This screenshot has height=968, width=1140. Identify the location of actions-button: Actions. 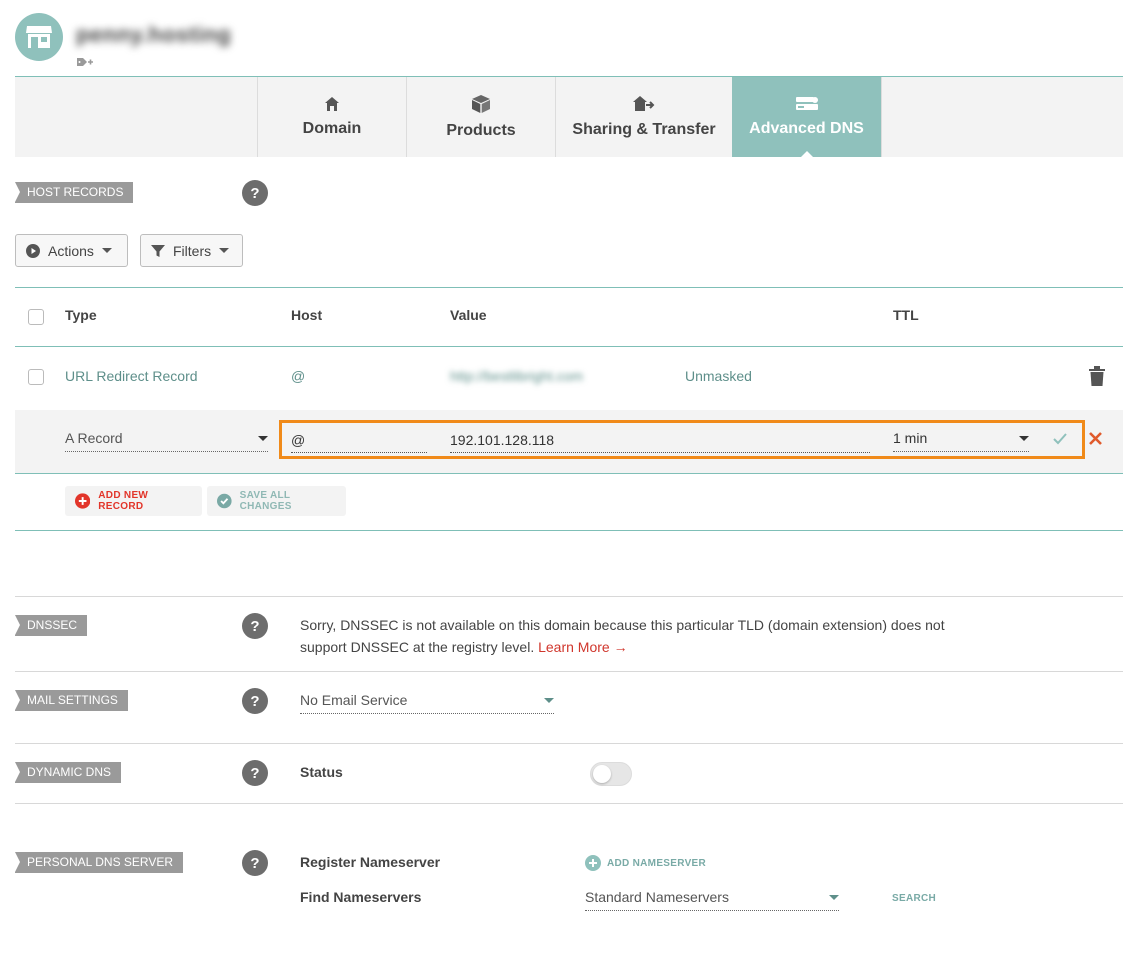
(71, 250).